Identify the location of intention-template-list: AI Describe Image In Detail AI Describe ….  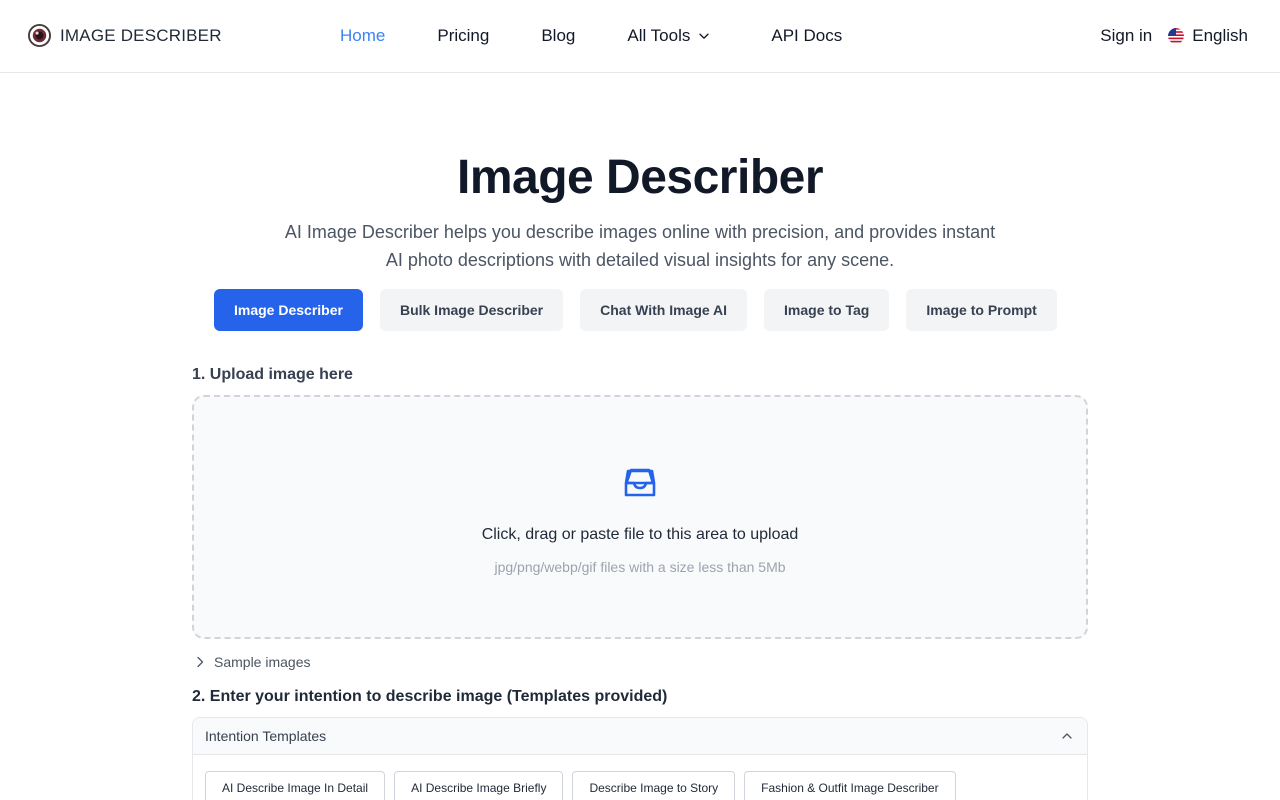
(580, 785).